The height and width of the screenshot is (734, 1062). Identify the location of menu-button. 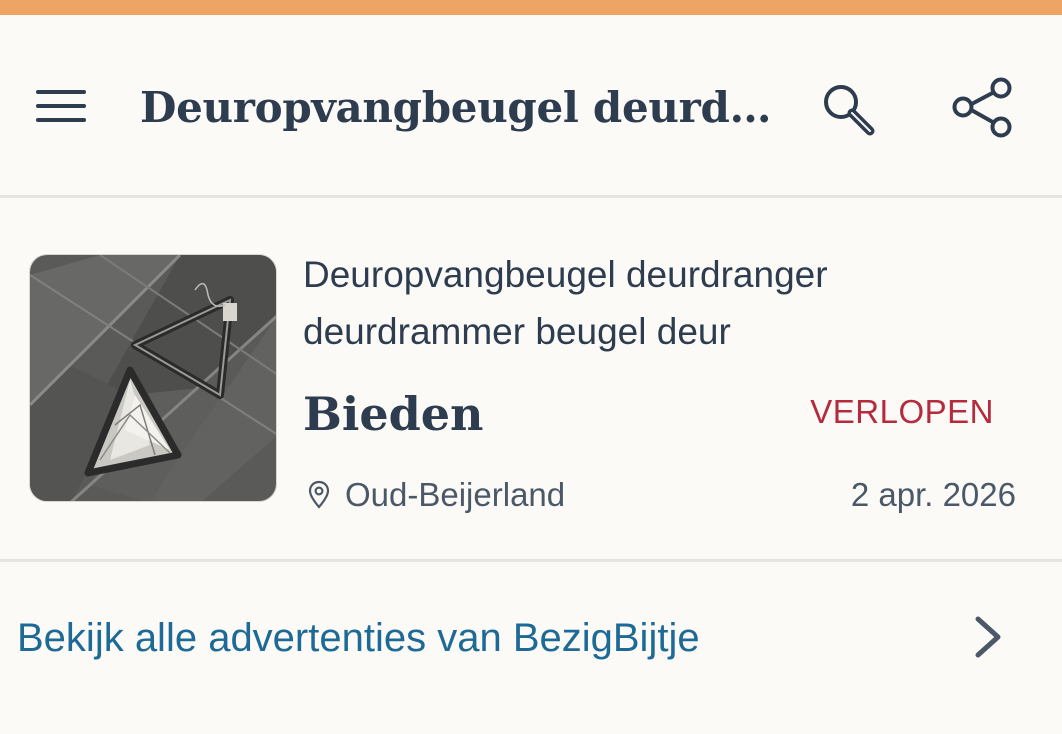
(61, 109).